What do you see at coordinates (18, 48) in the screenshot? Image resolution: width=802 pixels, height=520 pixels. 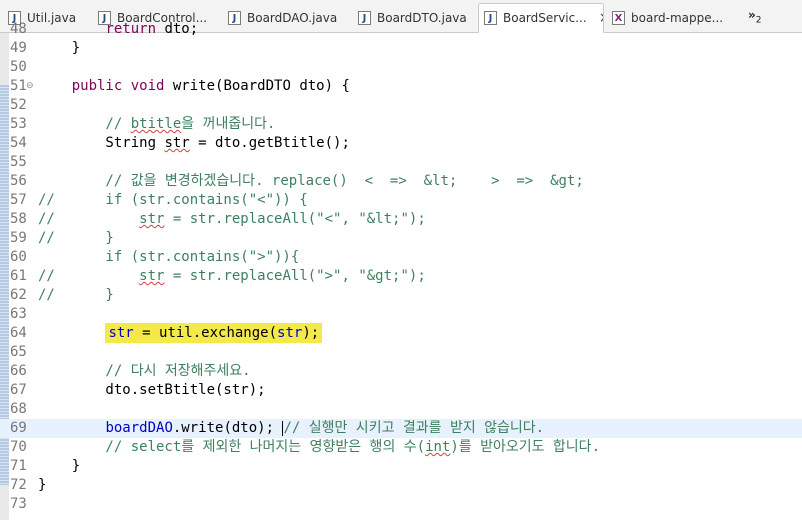 I see `line-number: 49` at bounding box center [18, 48].